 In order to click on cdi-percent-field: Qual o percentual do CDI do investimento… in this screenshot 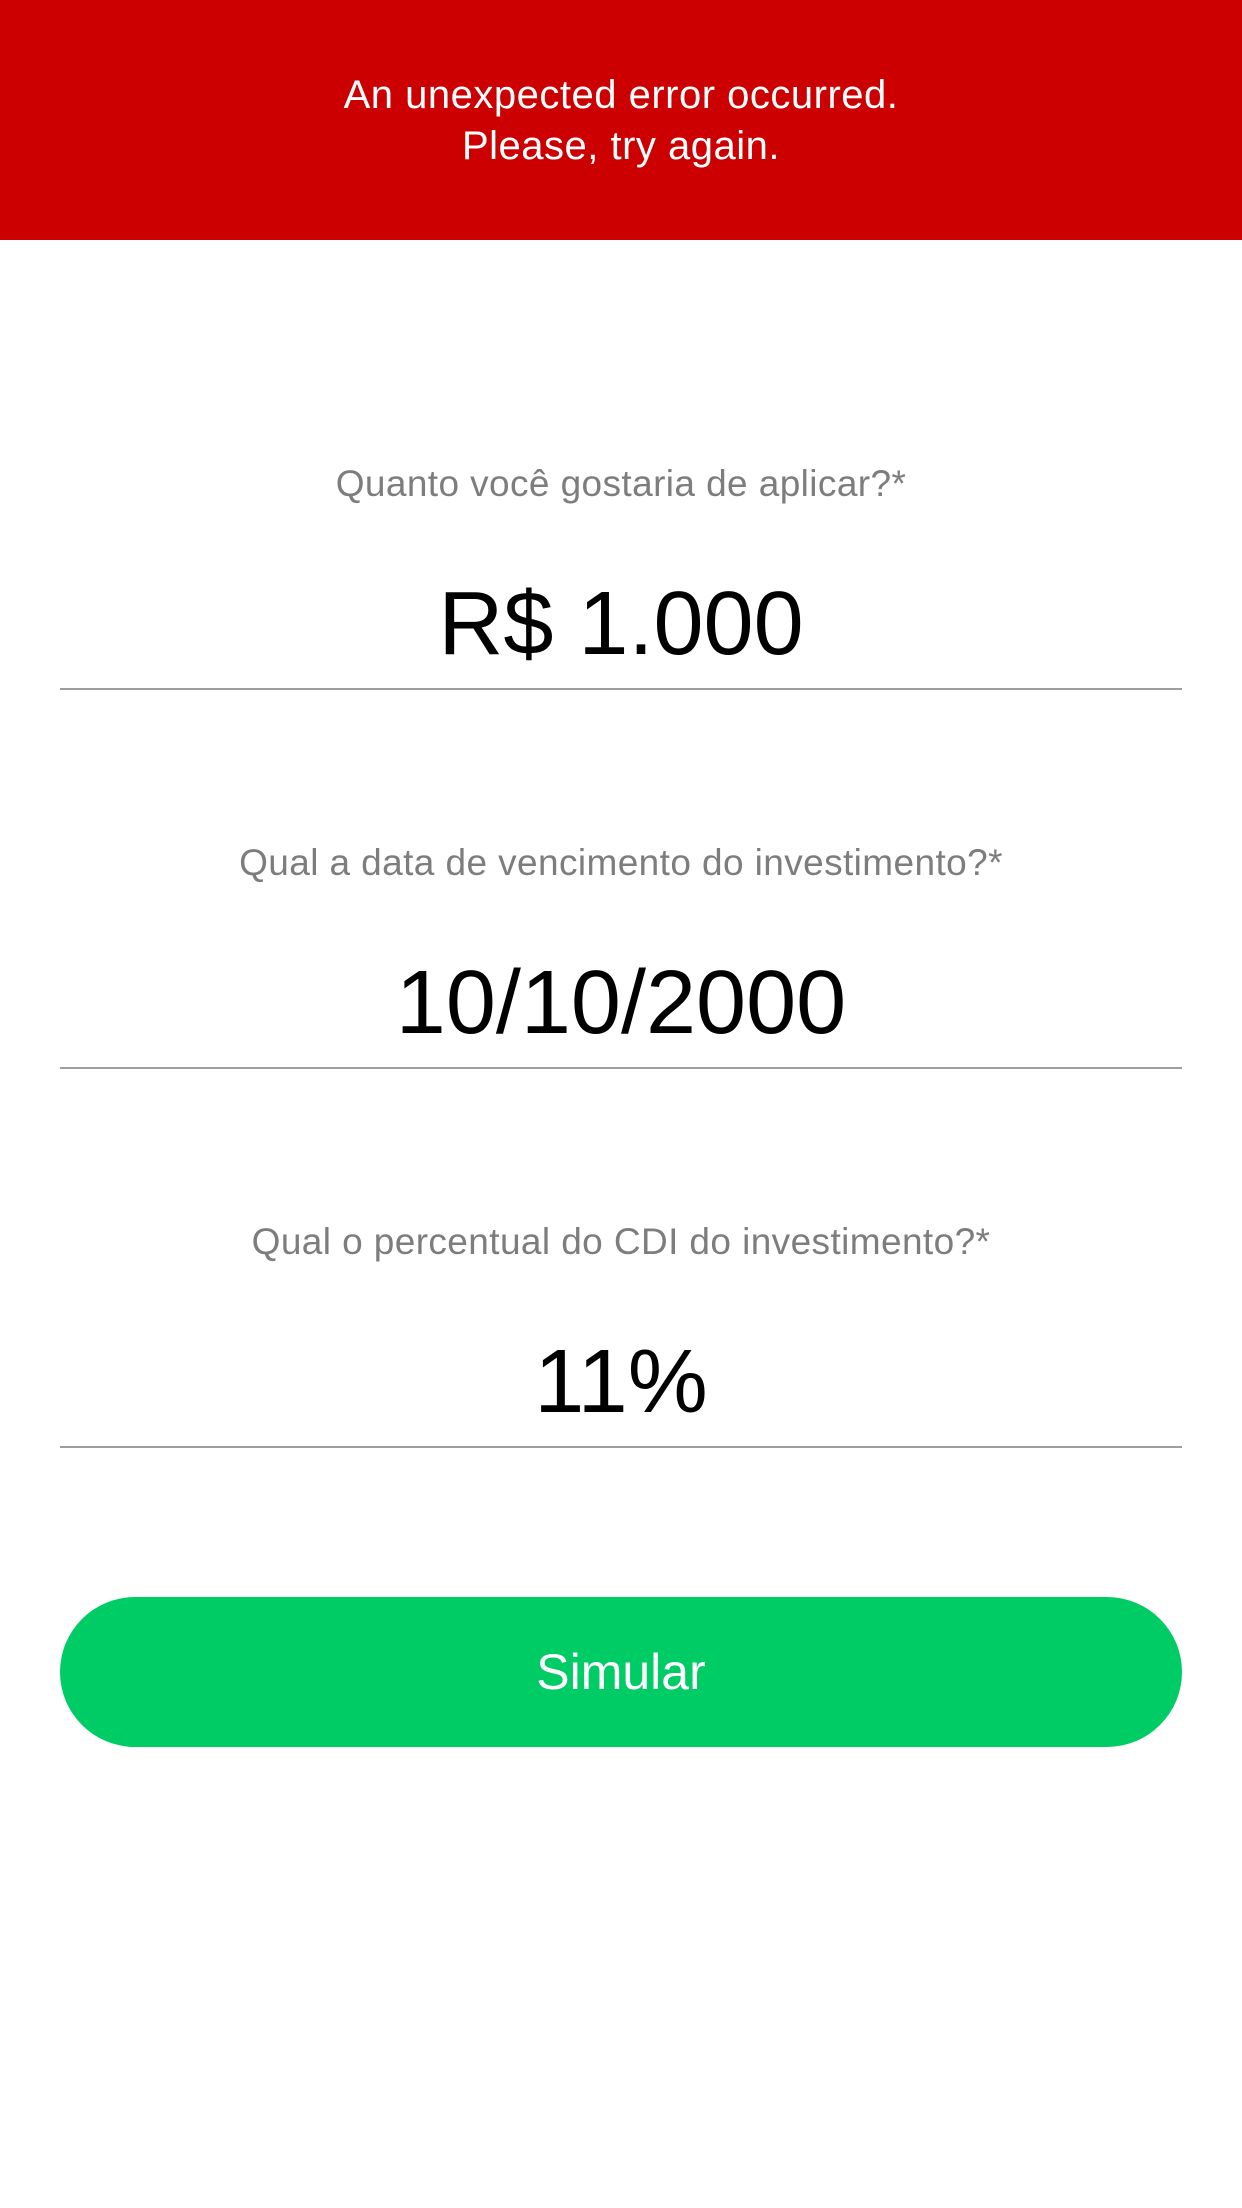, I will do `click(621, 1334)`.